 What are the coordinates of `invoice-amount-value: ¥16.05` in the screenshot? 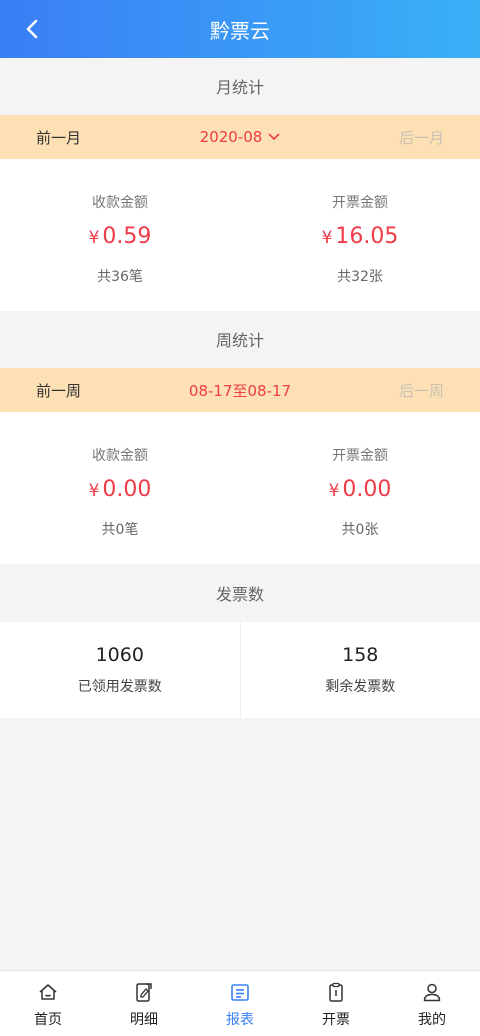 It's located at (360, 239).